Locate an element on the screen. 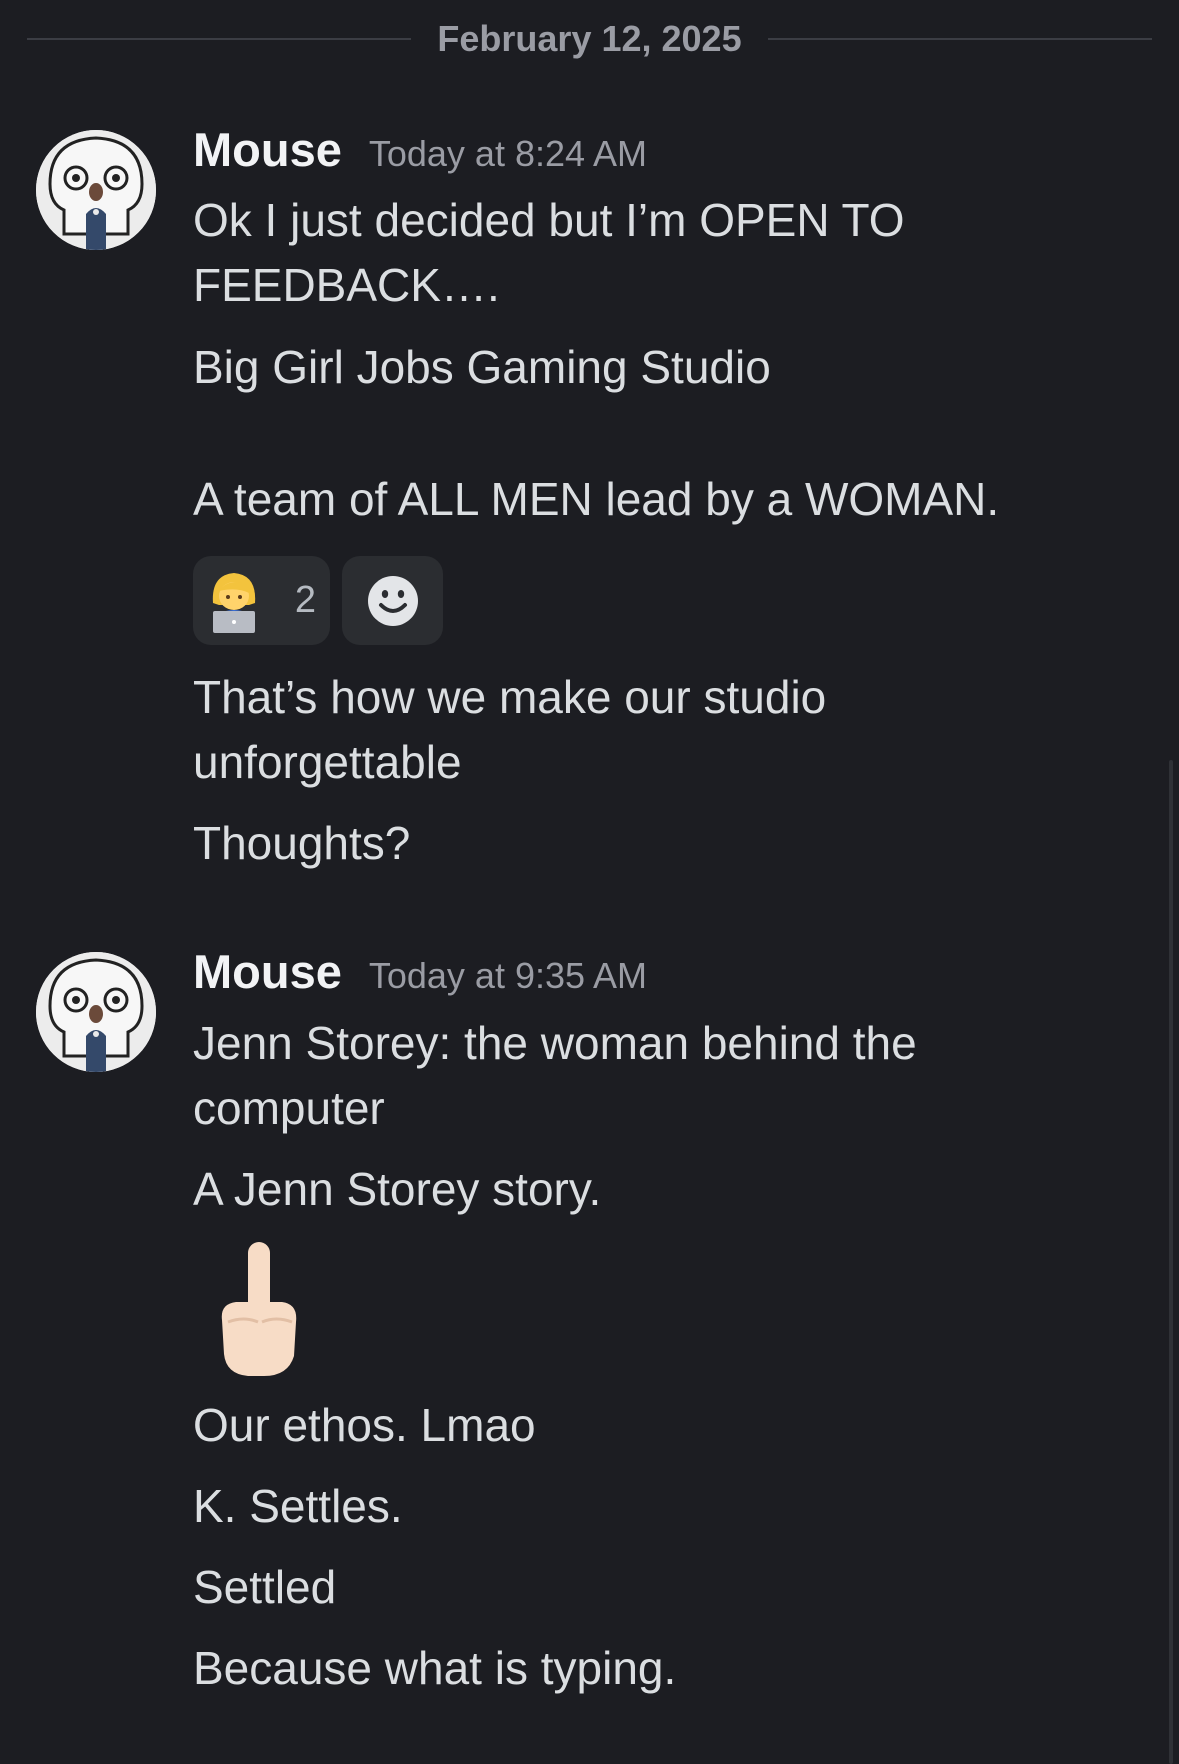 This screenshot has width=1179, height=1764. middle-finger-emoji-icon is located at coordinates (259, 1309).